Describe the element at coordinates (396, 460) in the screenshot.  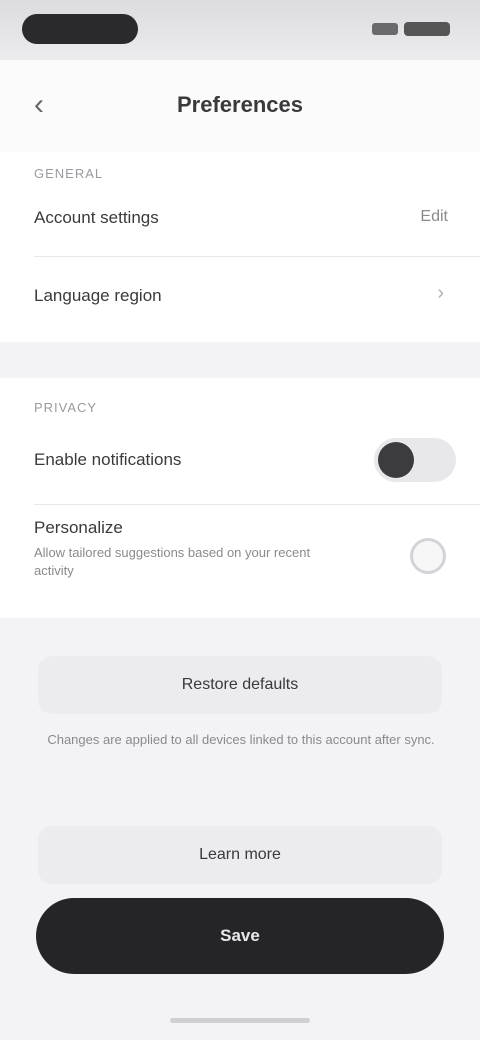
I see `toggle-knob` at that location.